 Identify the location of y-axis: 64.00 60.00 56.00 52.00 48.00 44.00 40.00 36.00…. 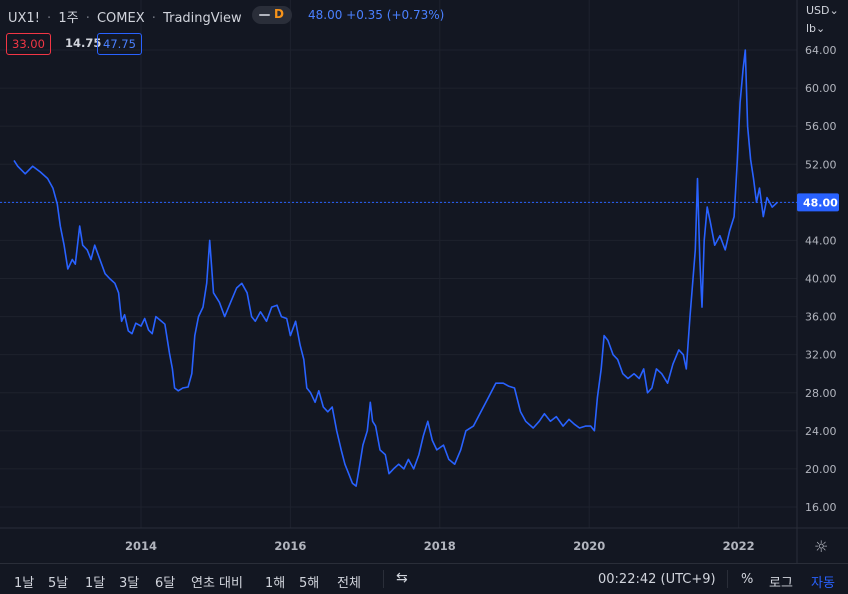
(821, 279).